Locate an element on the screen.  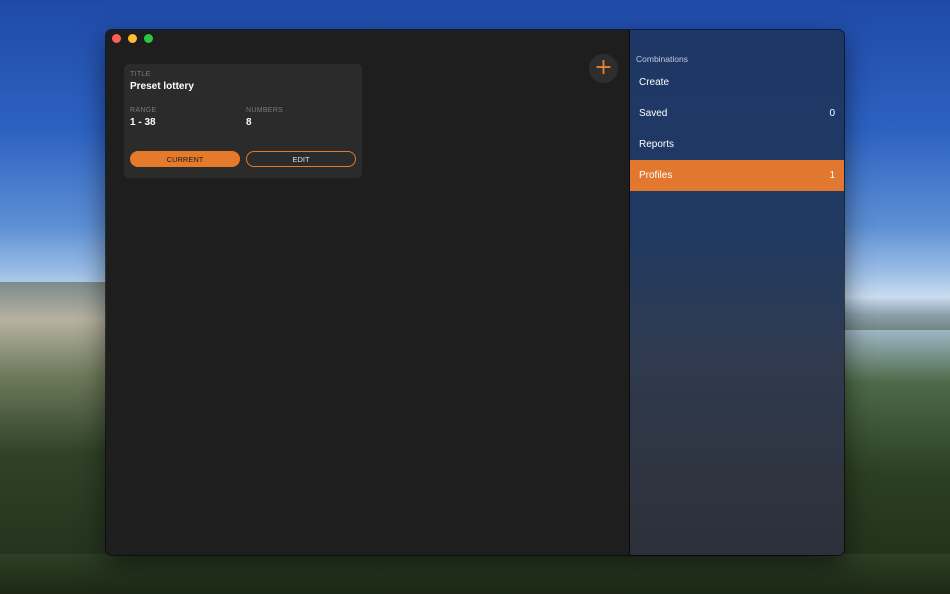
add-profile-button: + is located at coordinates (603, 68).